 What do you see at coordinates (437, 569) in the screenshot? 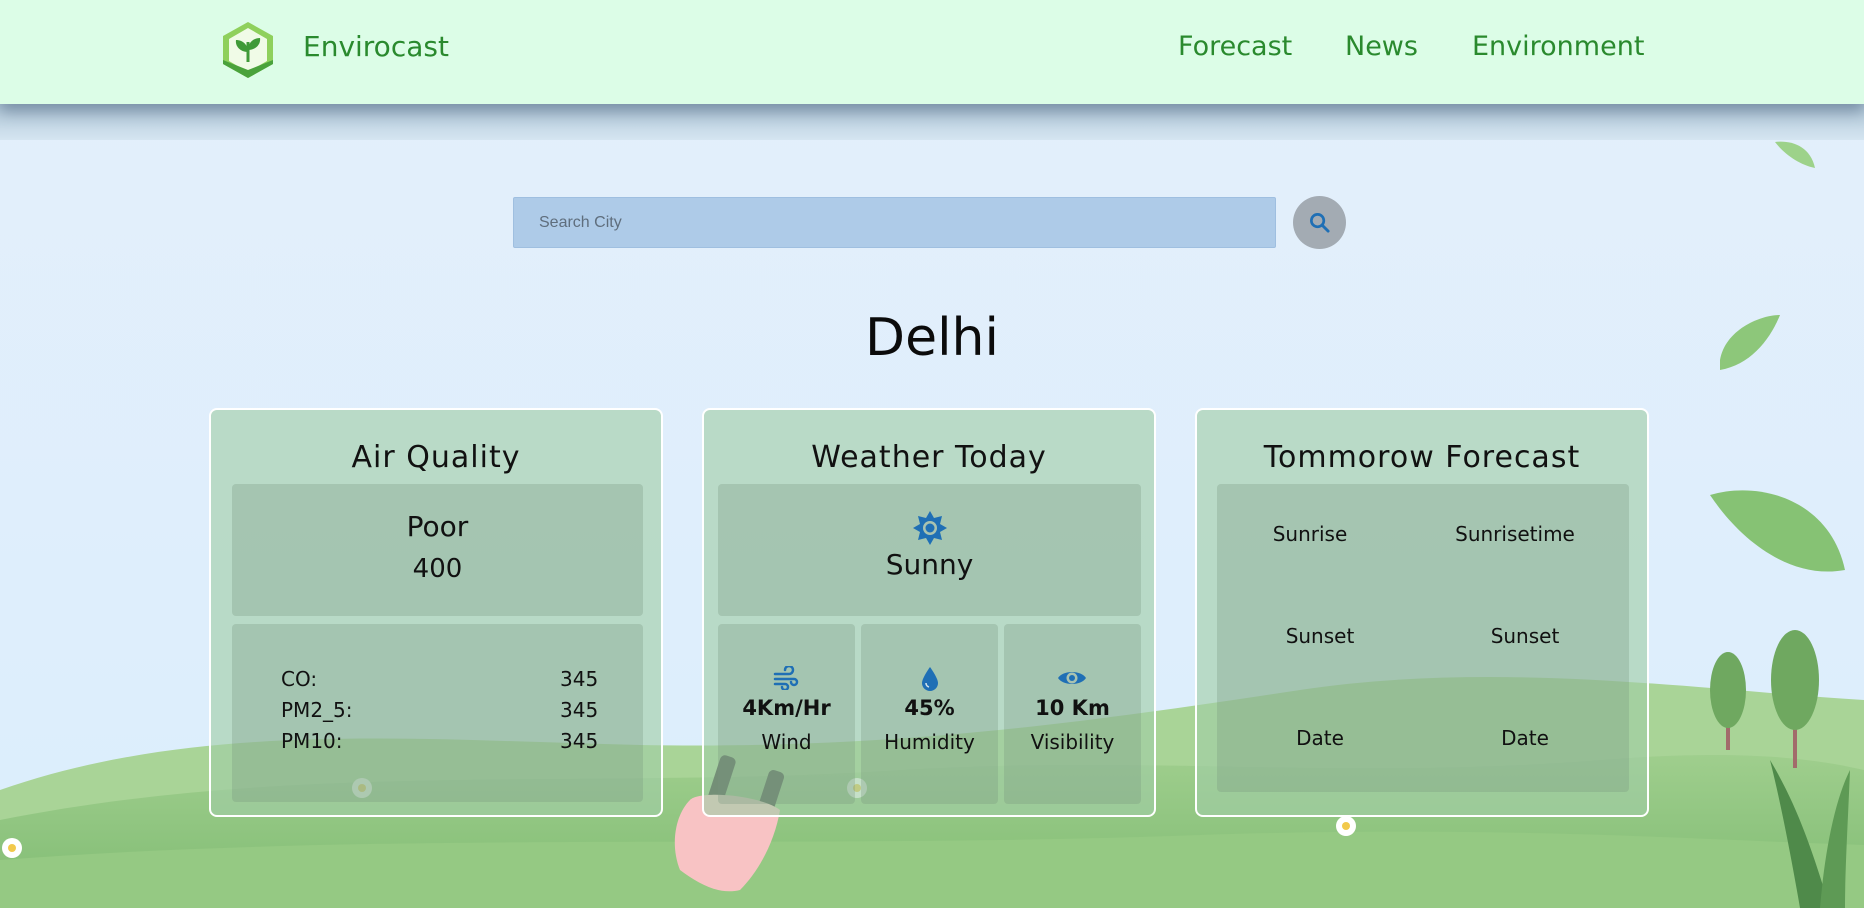
I see `aqi-value: 400` at bounding box center [437, 569].